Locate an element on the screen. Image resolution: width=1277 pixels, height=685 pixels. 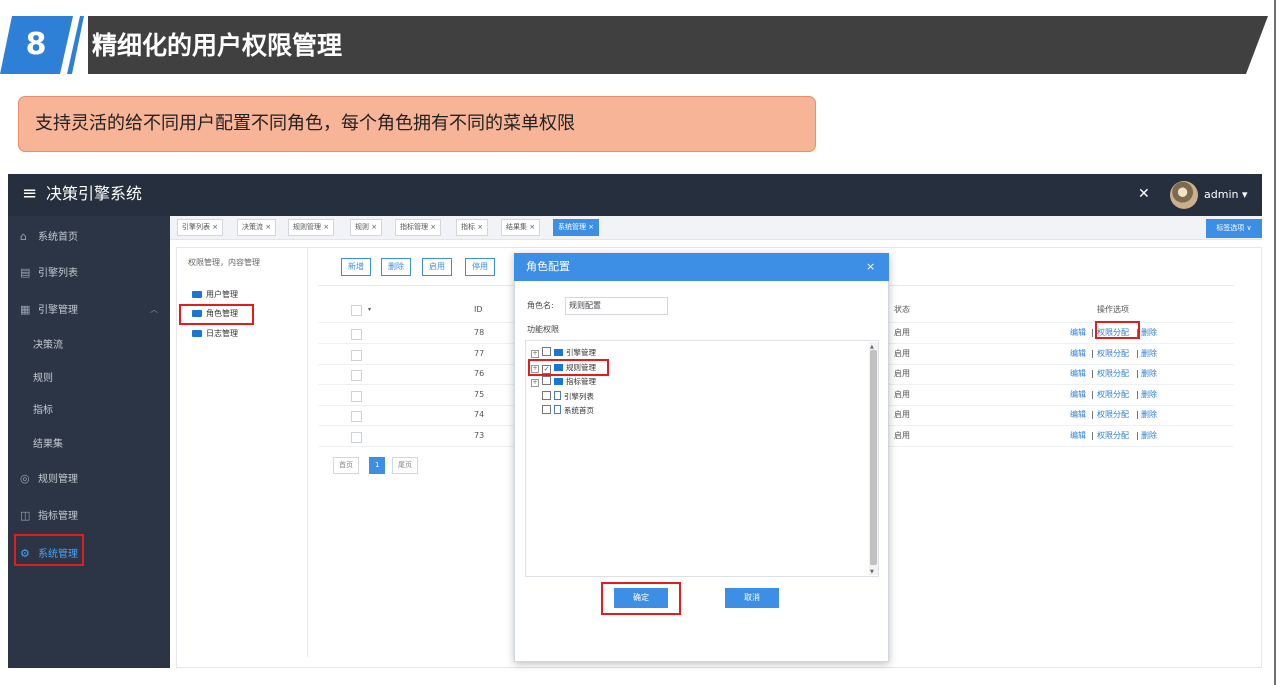
highlight-system-manage is located at coordinates (49, 550).